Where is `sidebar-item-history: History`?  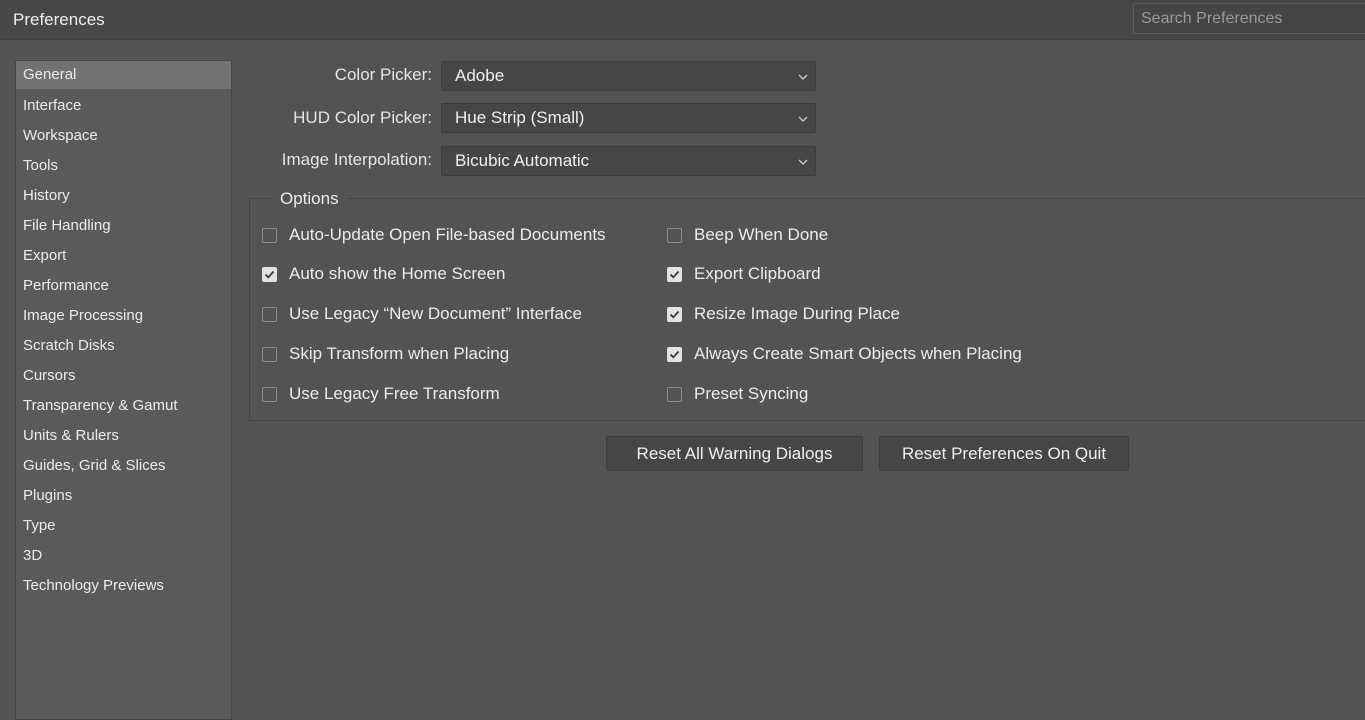 sidebar-item-history: History is located at coordinates (123, 196).